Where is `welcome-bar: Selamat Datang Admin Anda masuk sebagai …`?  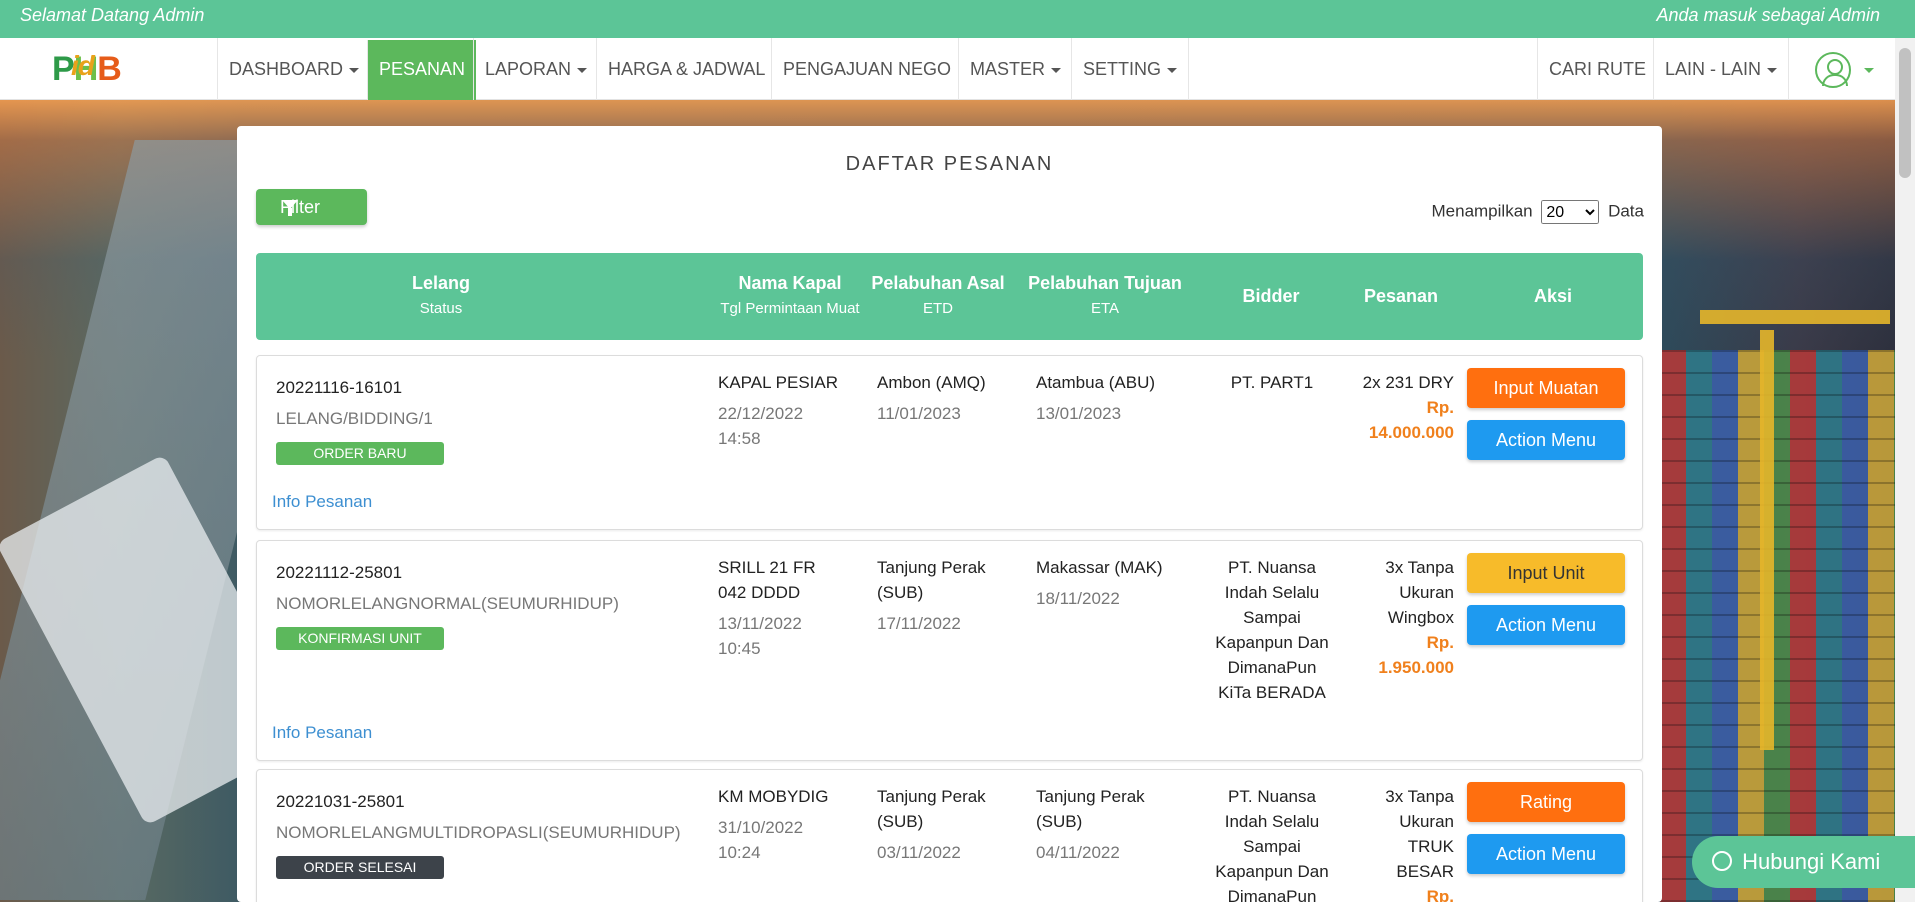 welcome-bar: Selamat Datang Admin Anda masuk sebagai … is located at coordinates (957, 19).